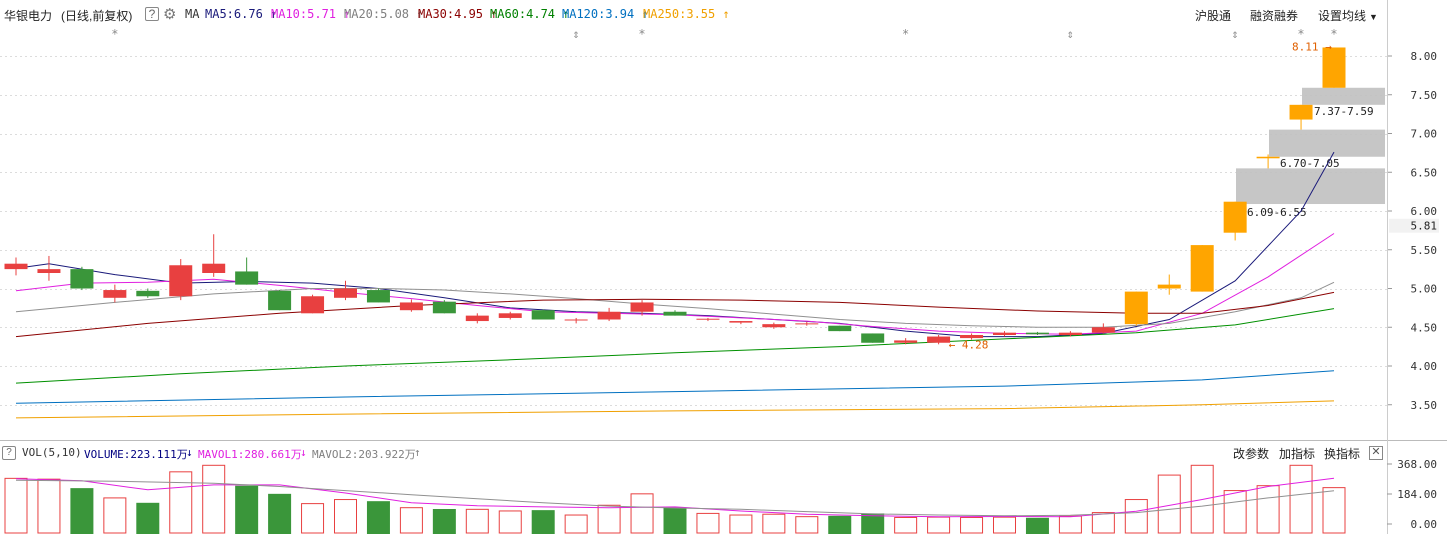  I want to click on price-tick-label-4: 6.00, so click(1424, 211).